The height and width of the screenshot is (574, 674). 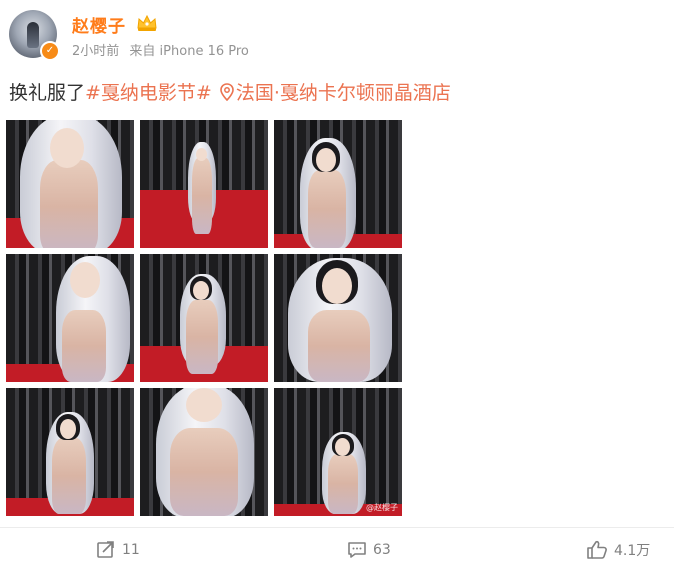 What do you see at coordinates (105, 549) in the screenshot?
I see `repost-icon` at bounding box center [105, 549].